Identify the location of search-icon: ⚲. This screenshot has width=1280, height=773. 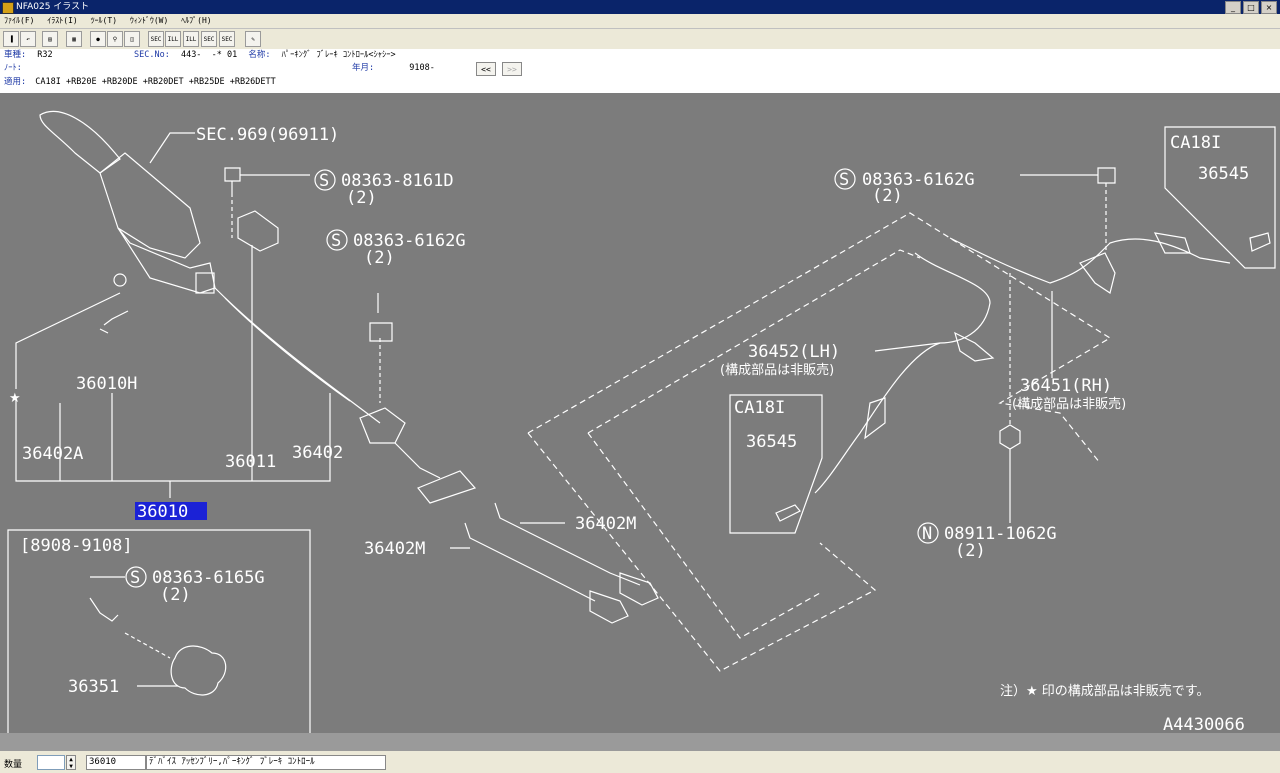
(115, 39).